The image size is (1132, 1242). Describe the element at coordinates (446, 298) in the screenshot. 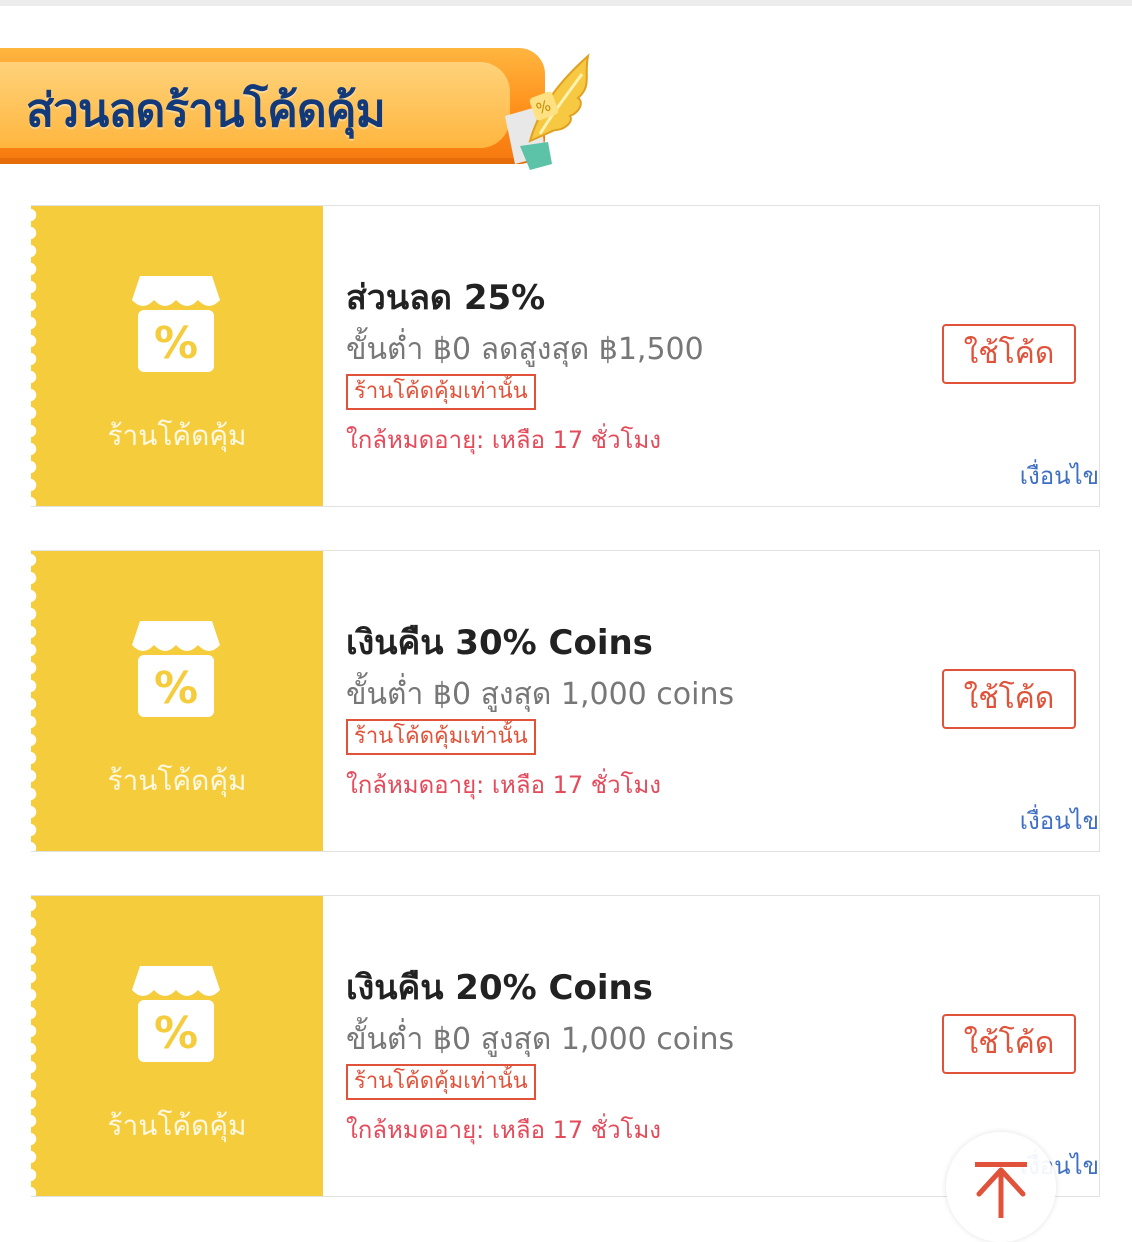

I see `voucher-title: ส่วนลด 25%` at that location.